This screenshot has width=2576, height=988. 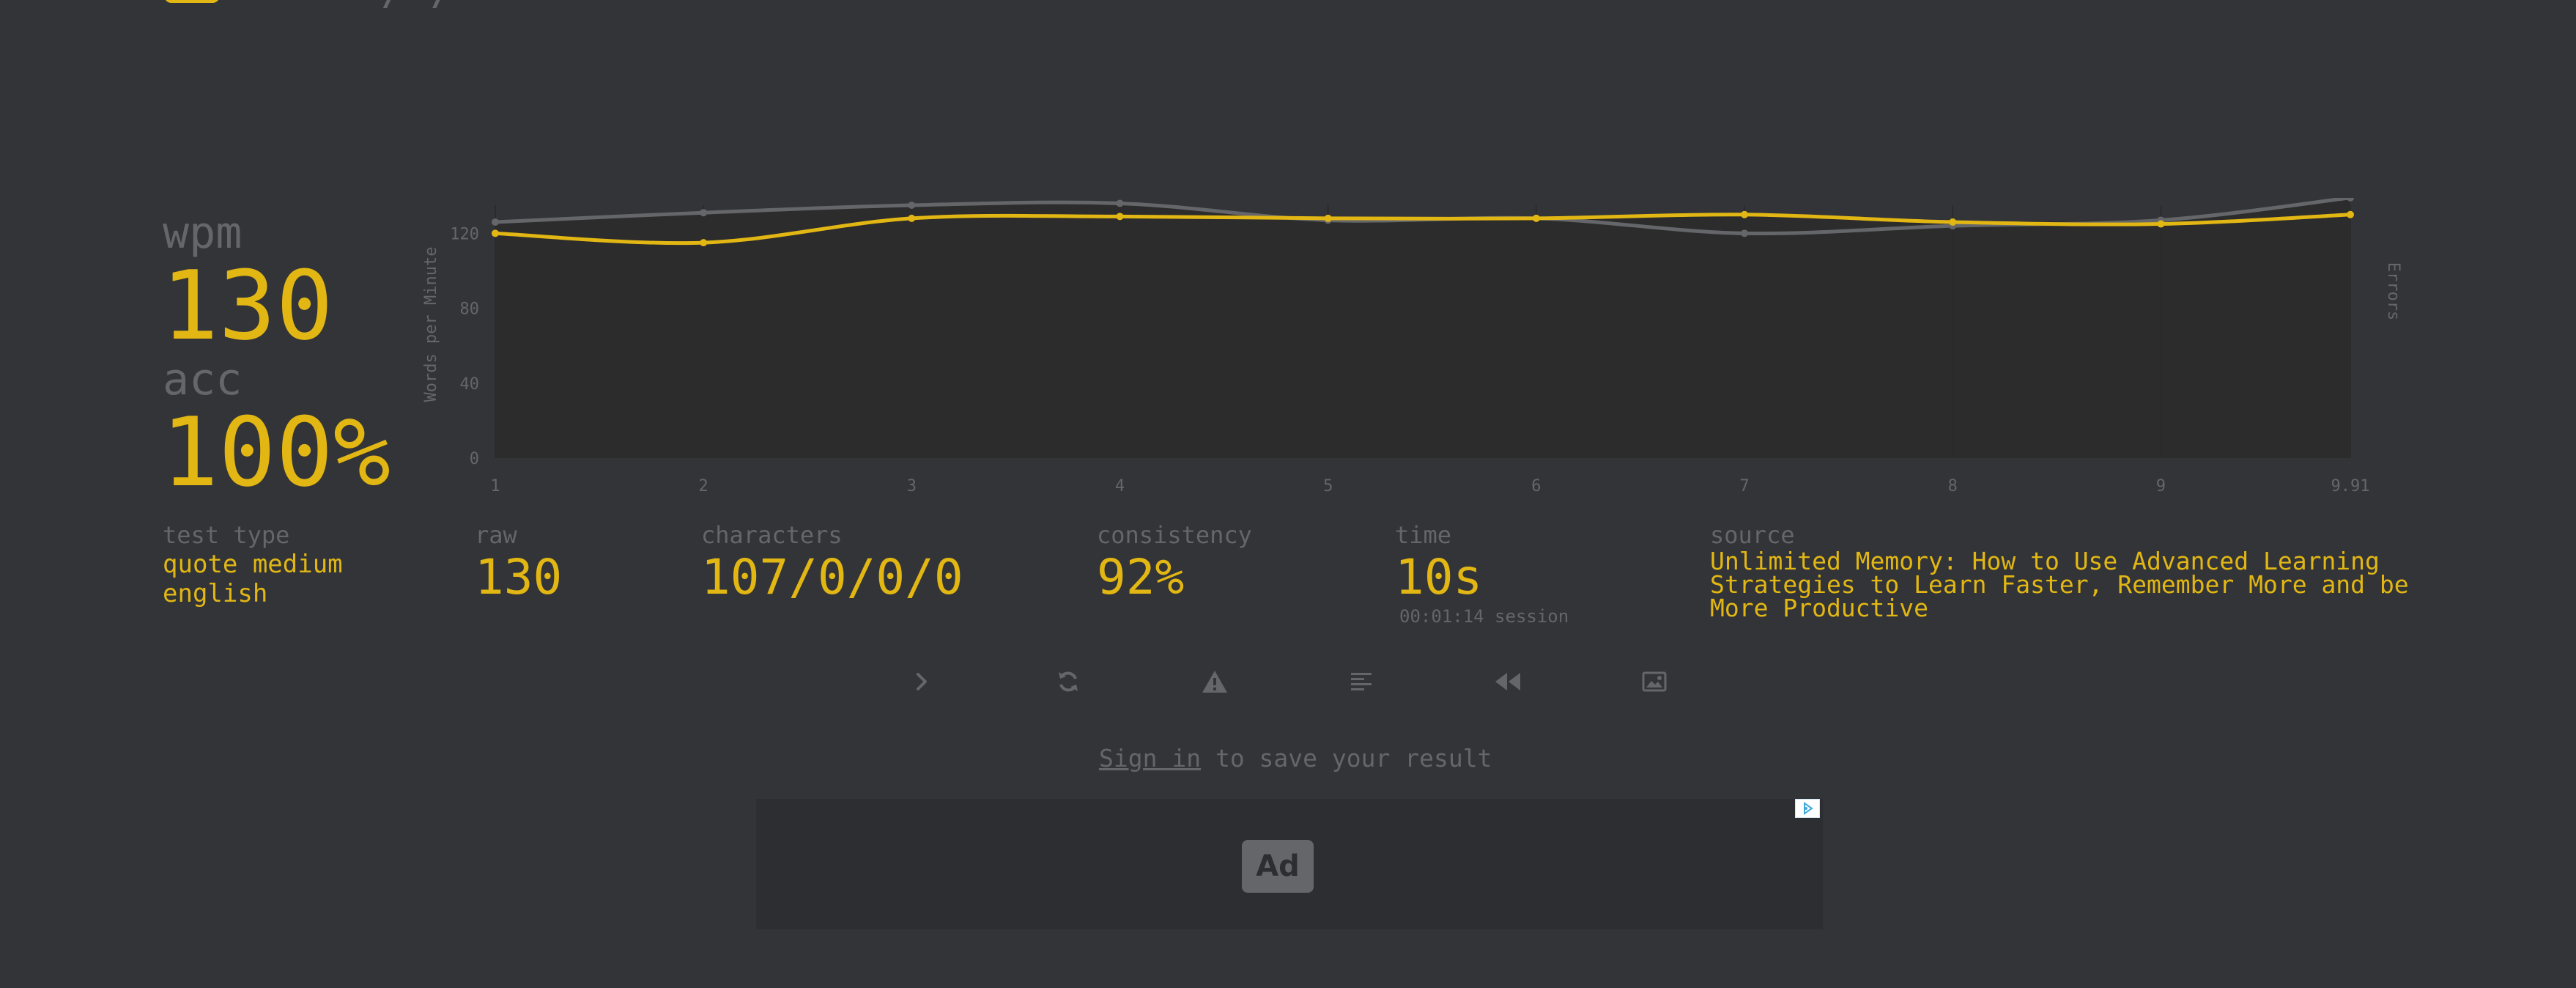 I want to click on raw-value: 130, so click(x=519, y=577).